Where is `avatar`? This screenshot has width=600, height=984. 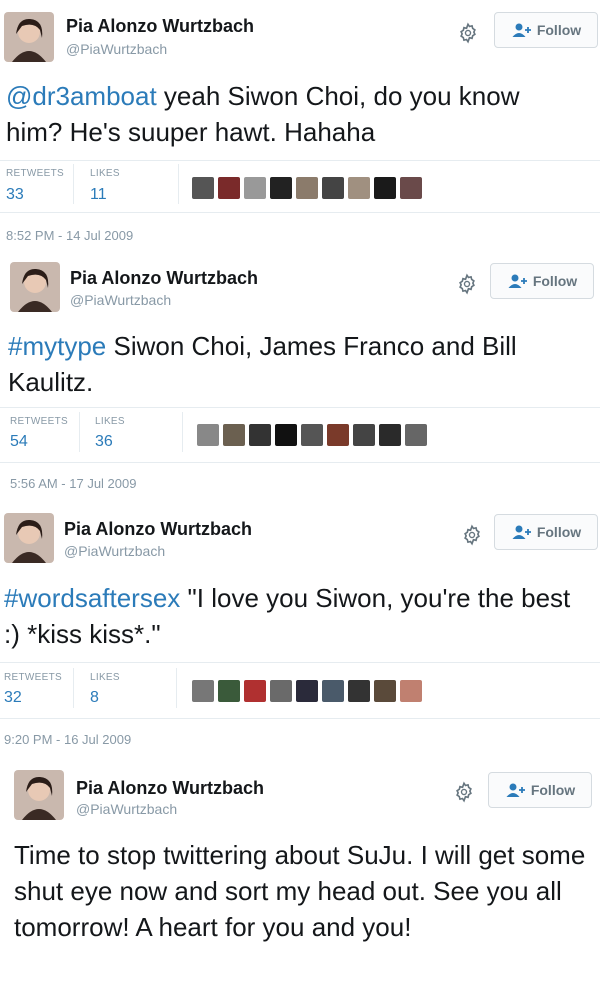 avatar is located at coordinates (39, 795).